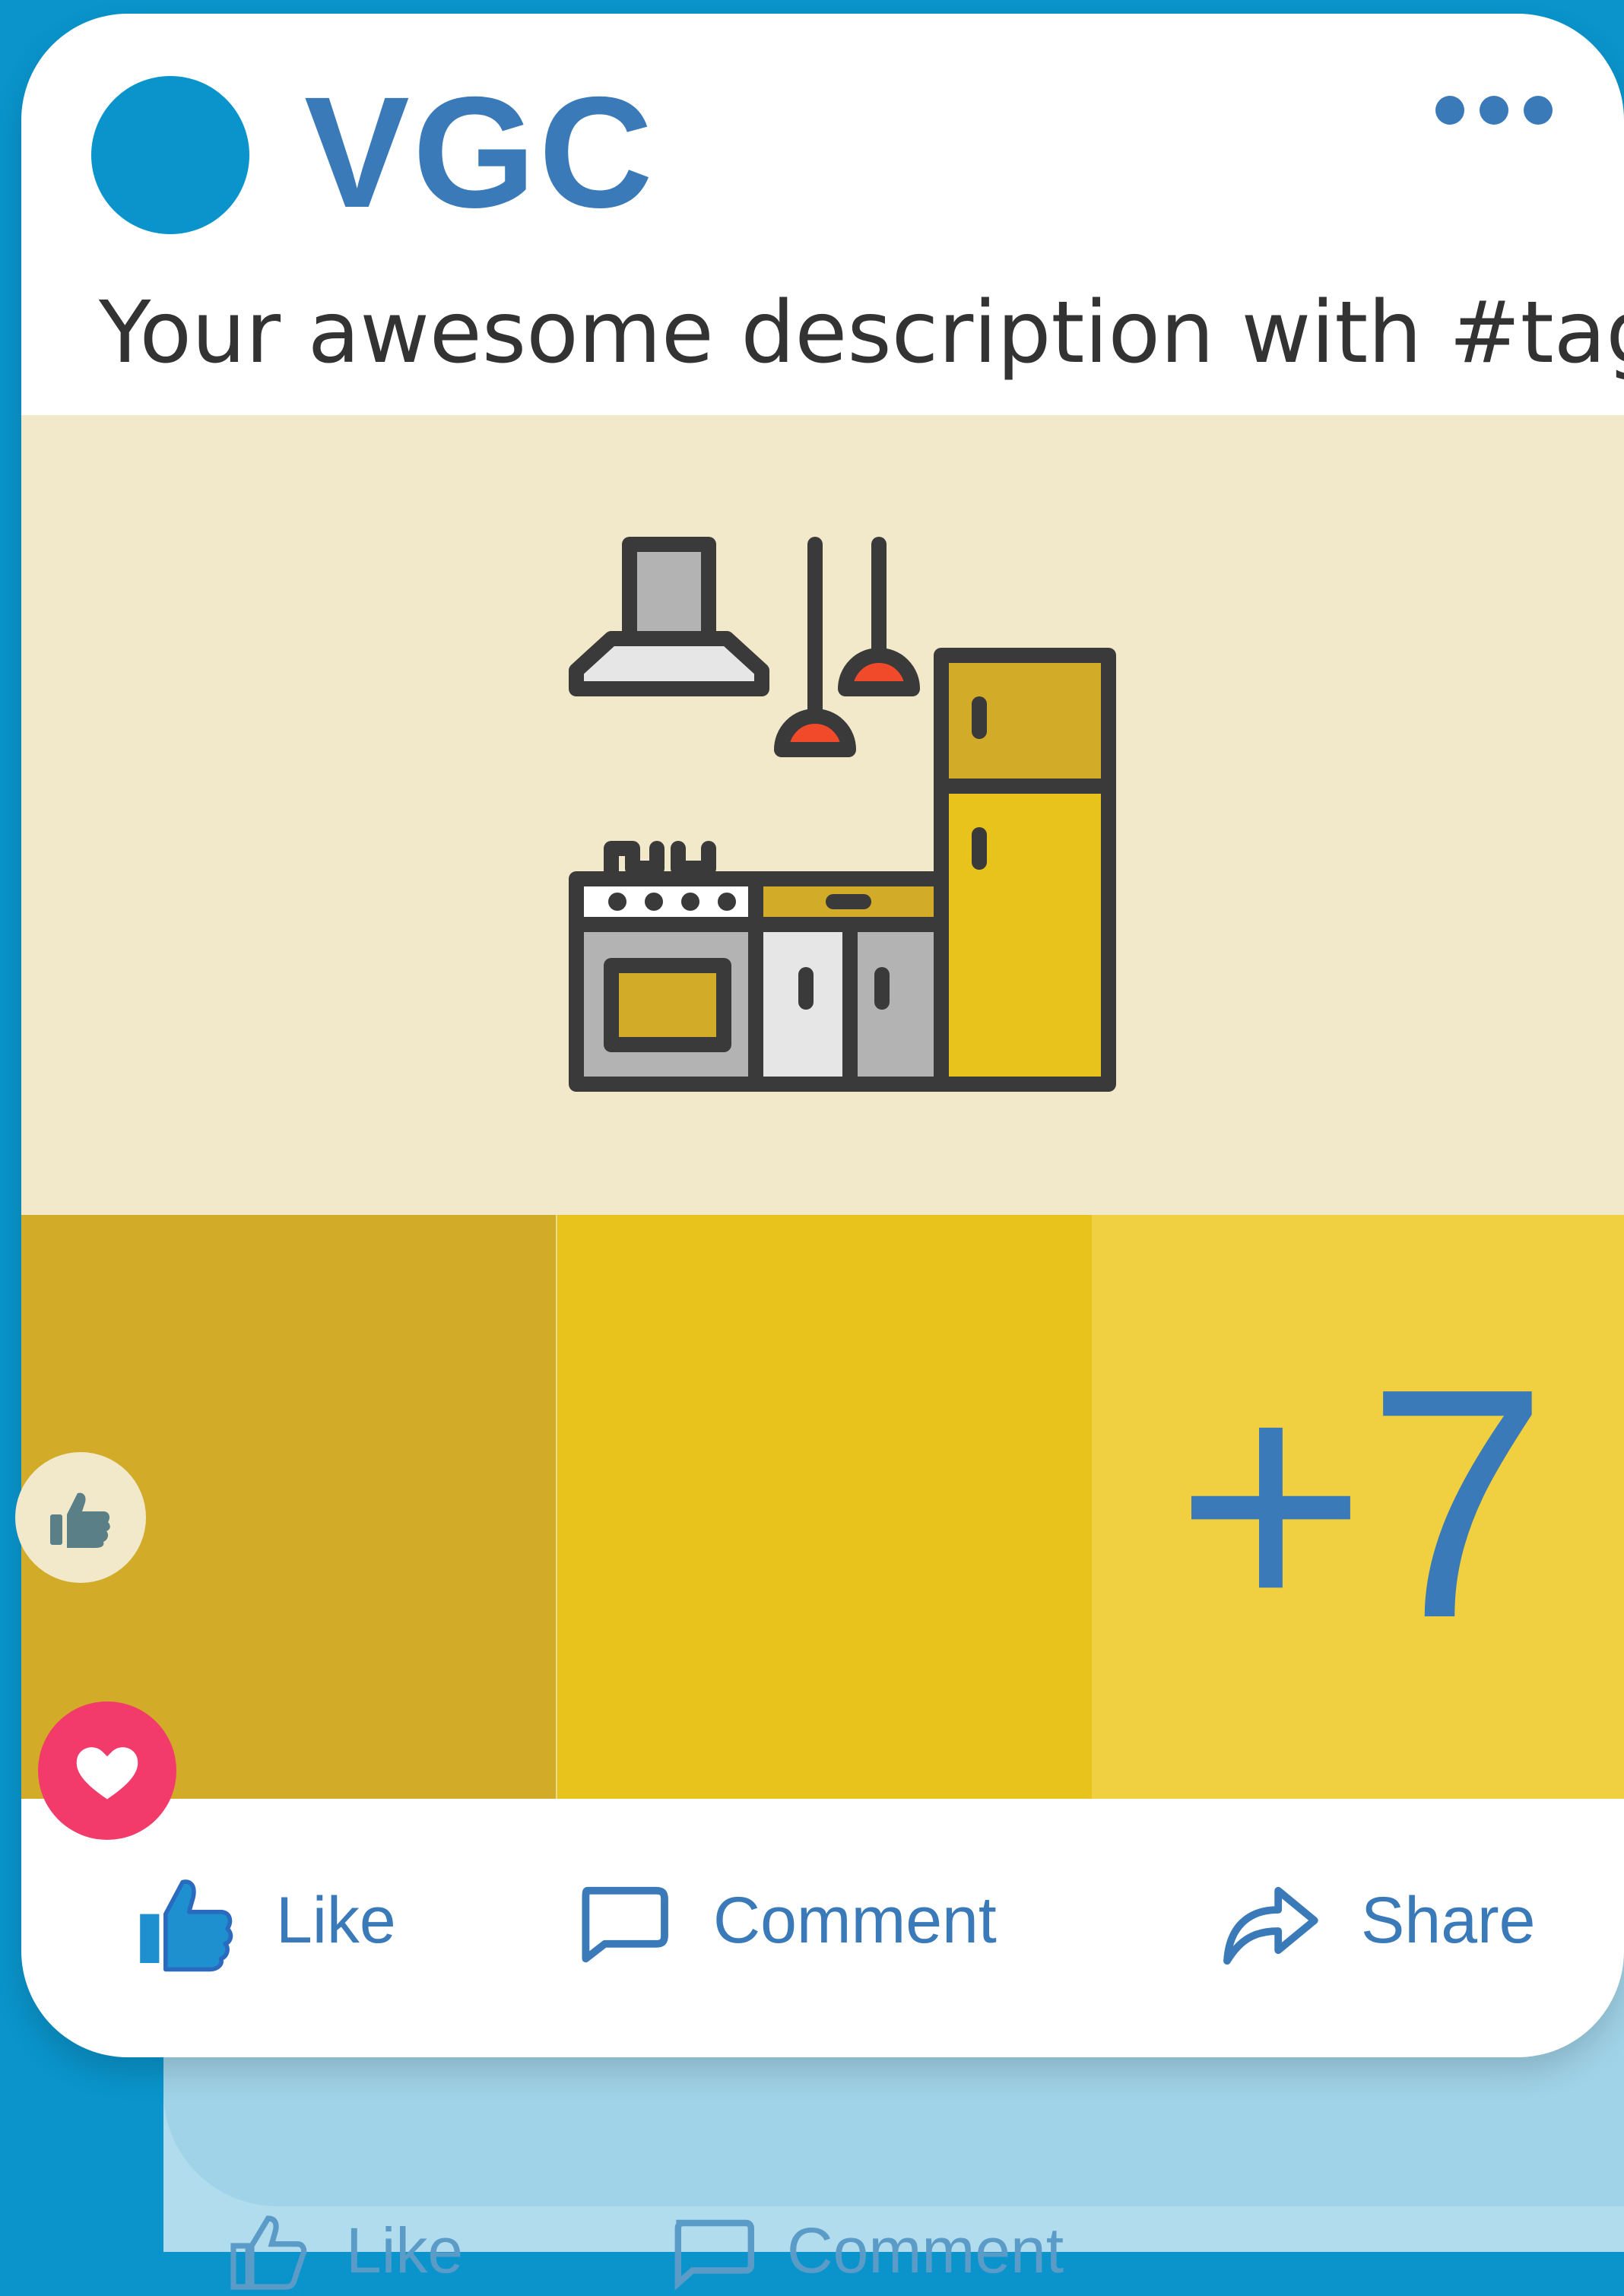  I want to click on stacked-comment-action: Comment, so click(865, 2250).